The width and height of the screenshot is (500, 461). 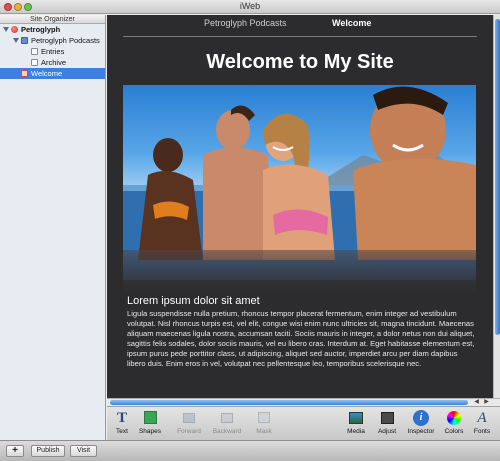 I want to click on nav-divider, so click(x=300, y=36).